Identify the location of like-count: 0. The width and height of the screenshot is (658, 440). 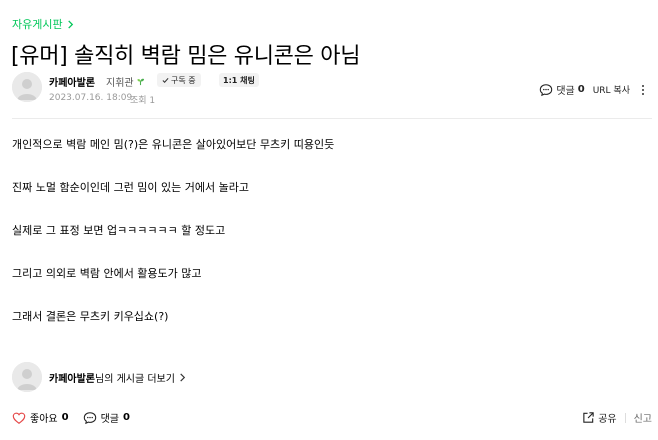
(65, 417).